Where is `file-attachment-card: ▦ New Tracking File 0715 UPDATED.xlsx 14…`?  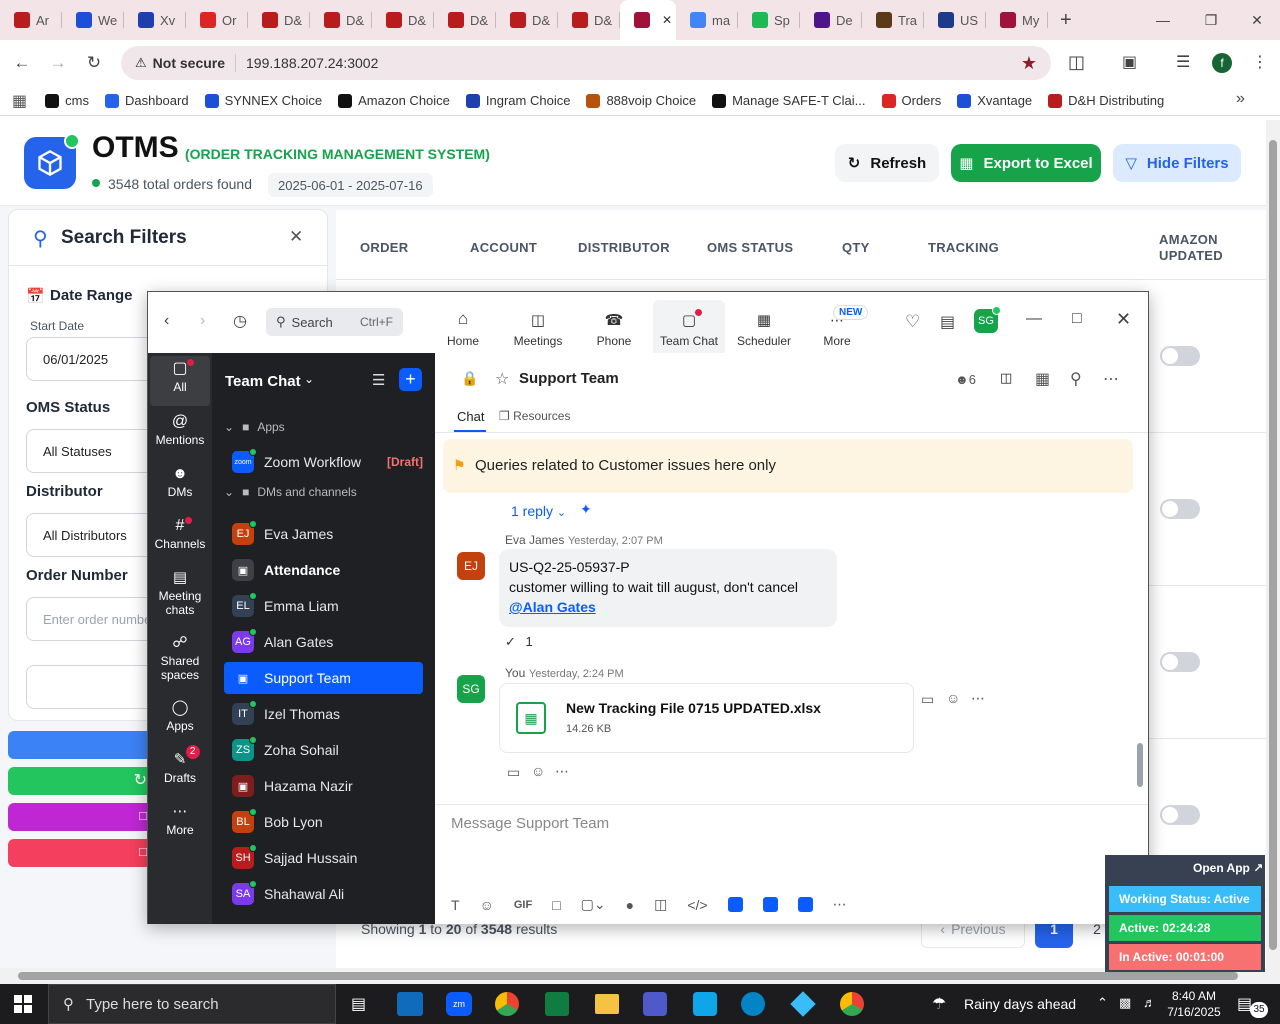 file-attachment-card: ▦ New Tracking File 0715 UPDATED.xlsx 14… is located at coordinates (706, 718).